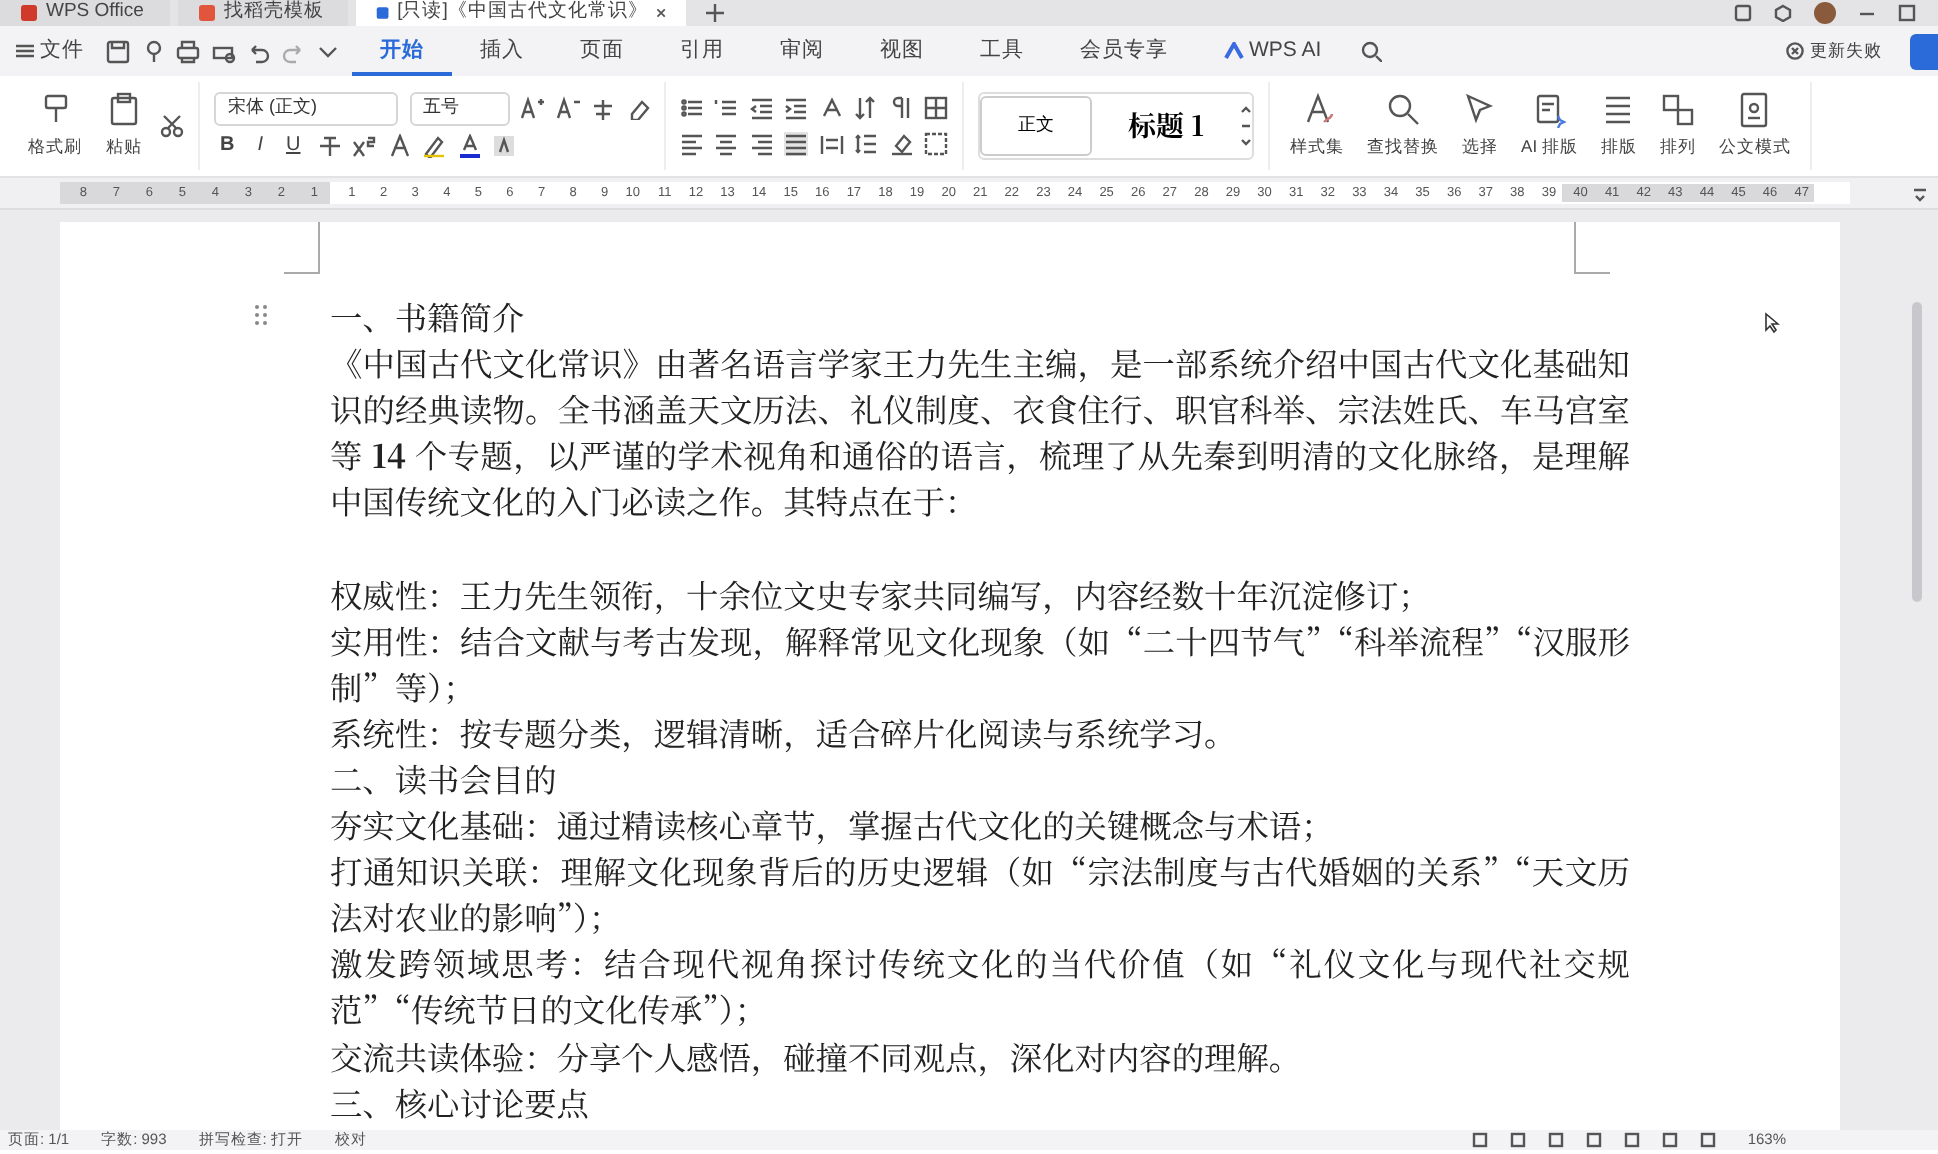 The image size is (1938, 1154). I want to click on cube-icon, so click(1783, 13).